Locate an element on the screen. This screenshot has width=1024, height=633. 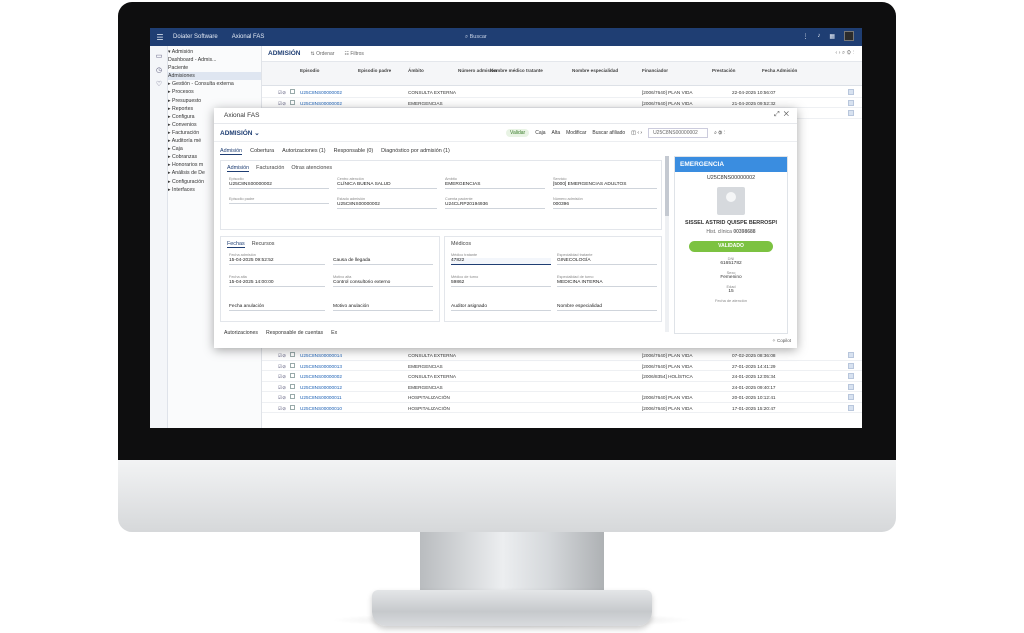
episodio-padre-field: Episodio padre is located at coordinates (279, 200).